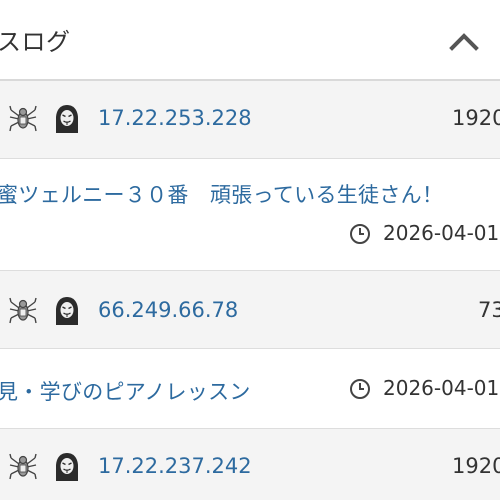  I want to click on collapse-button, so click(464, 40).